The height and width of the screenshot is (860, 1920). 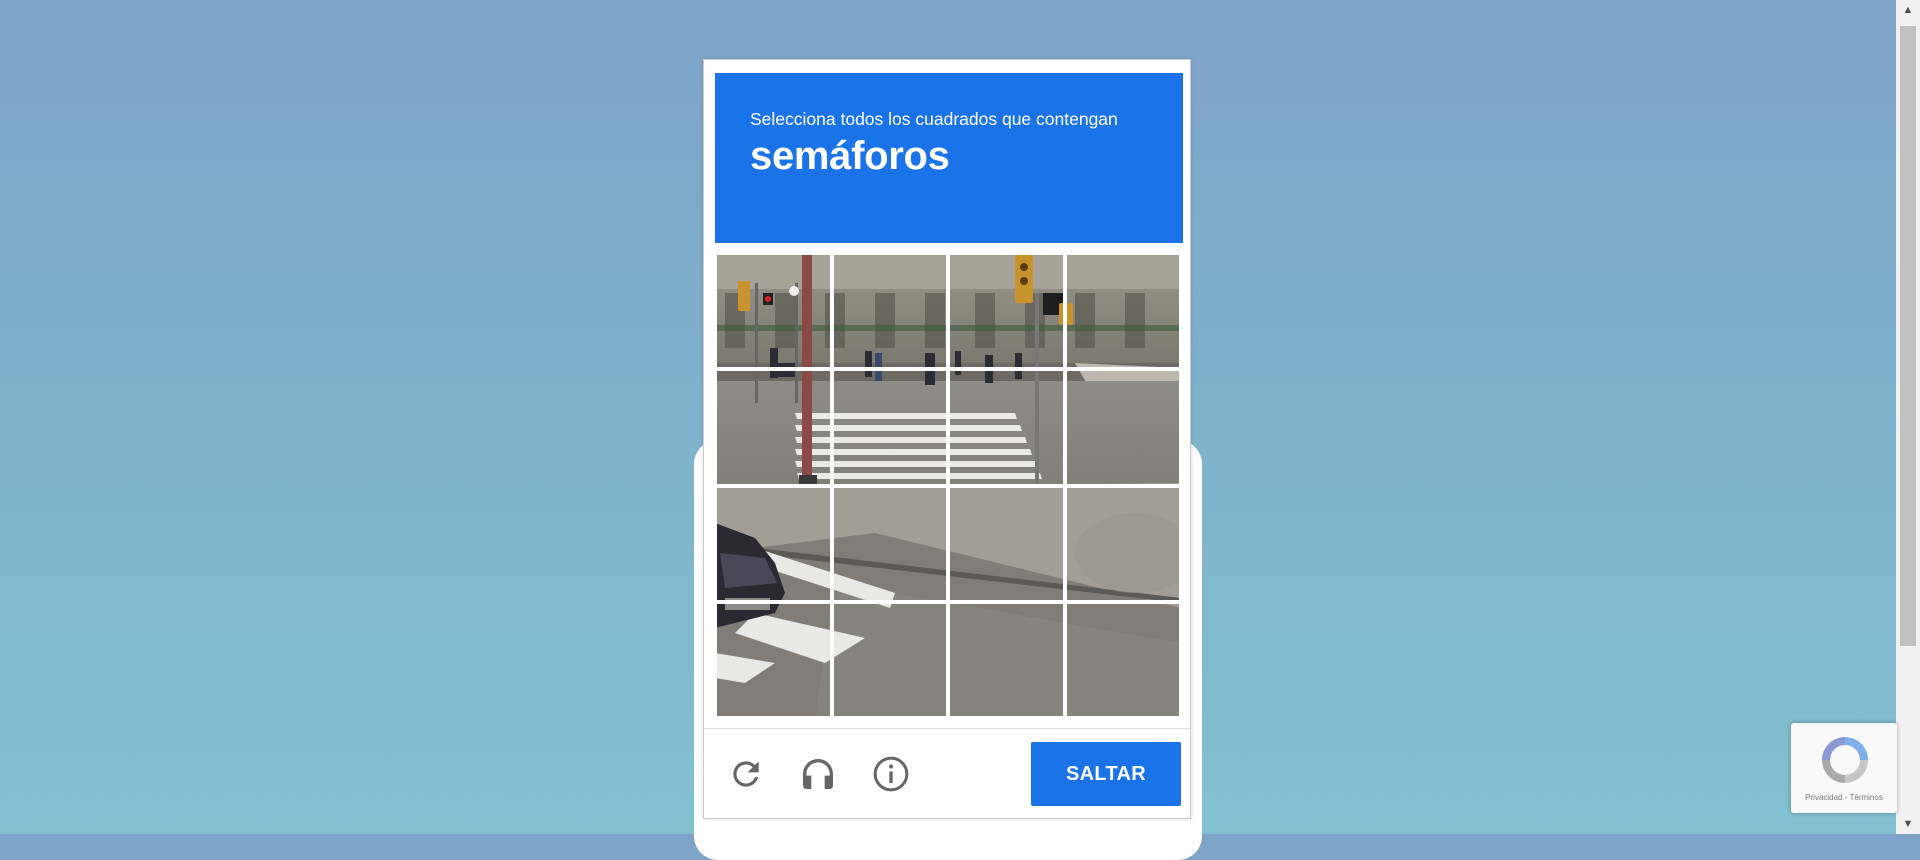 I want to click on page-scrollbar: ▲ ▼, so click(x=1908, y=417).